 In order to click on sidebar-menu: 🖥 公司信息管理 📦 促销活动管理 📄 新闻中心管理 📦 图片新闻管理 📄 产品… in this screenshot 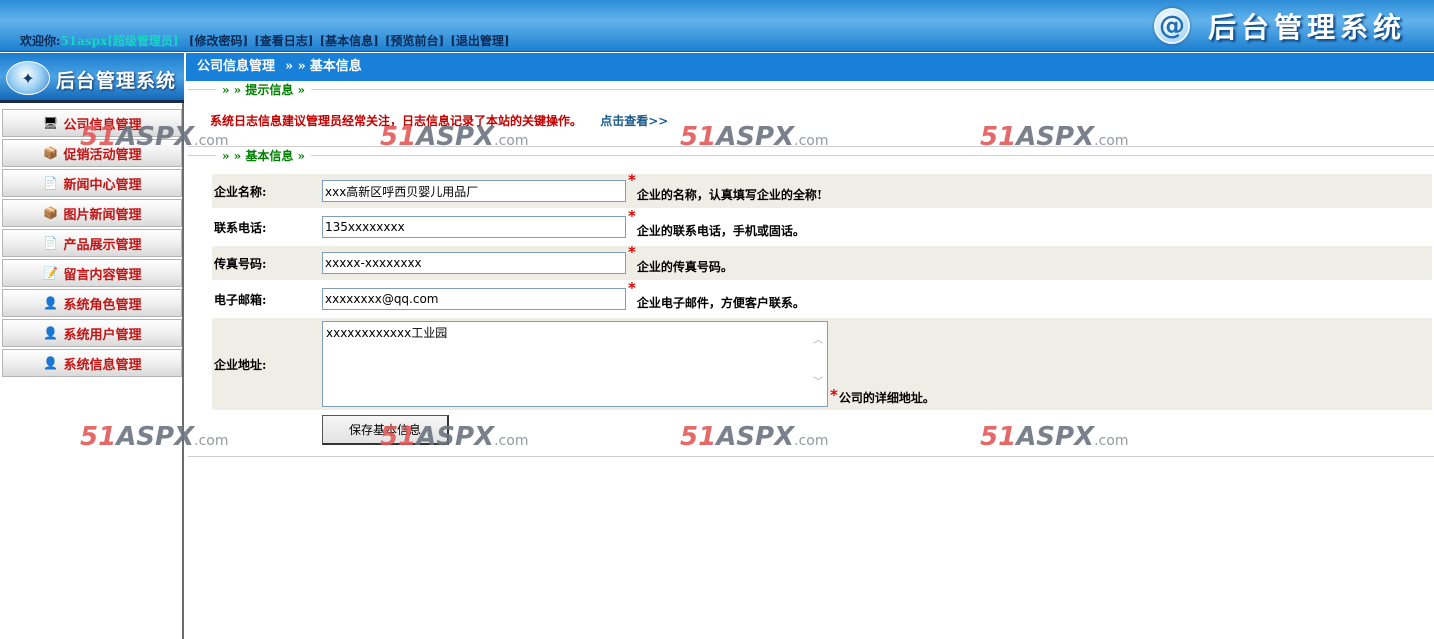, I will do `click(91, 243)`.